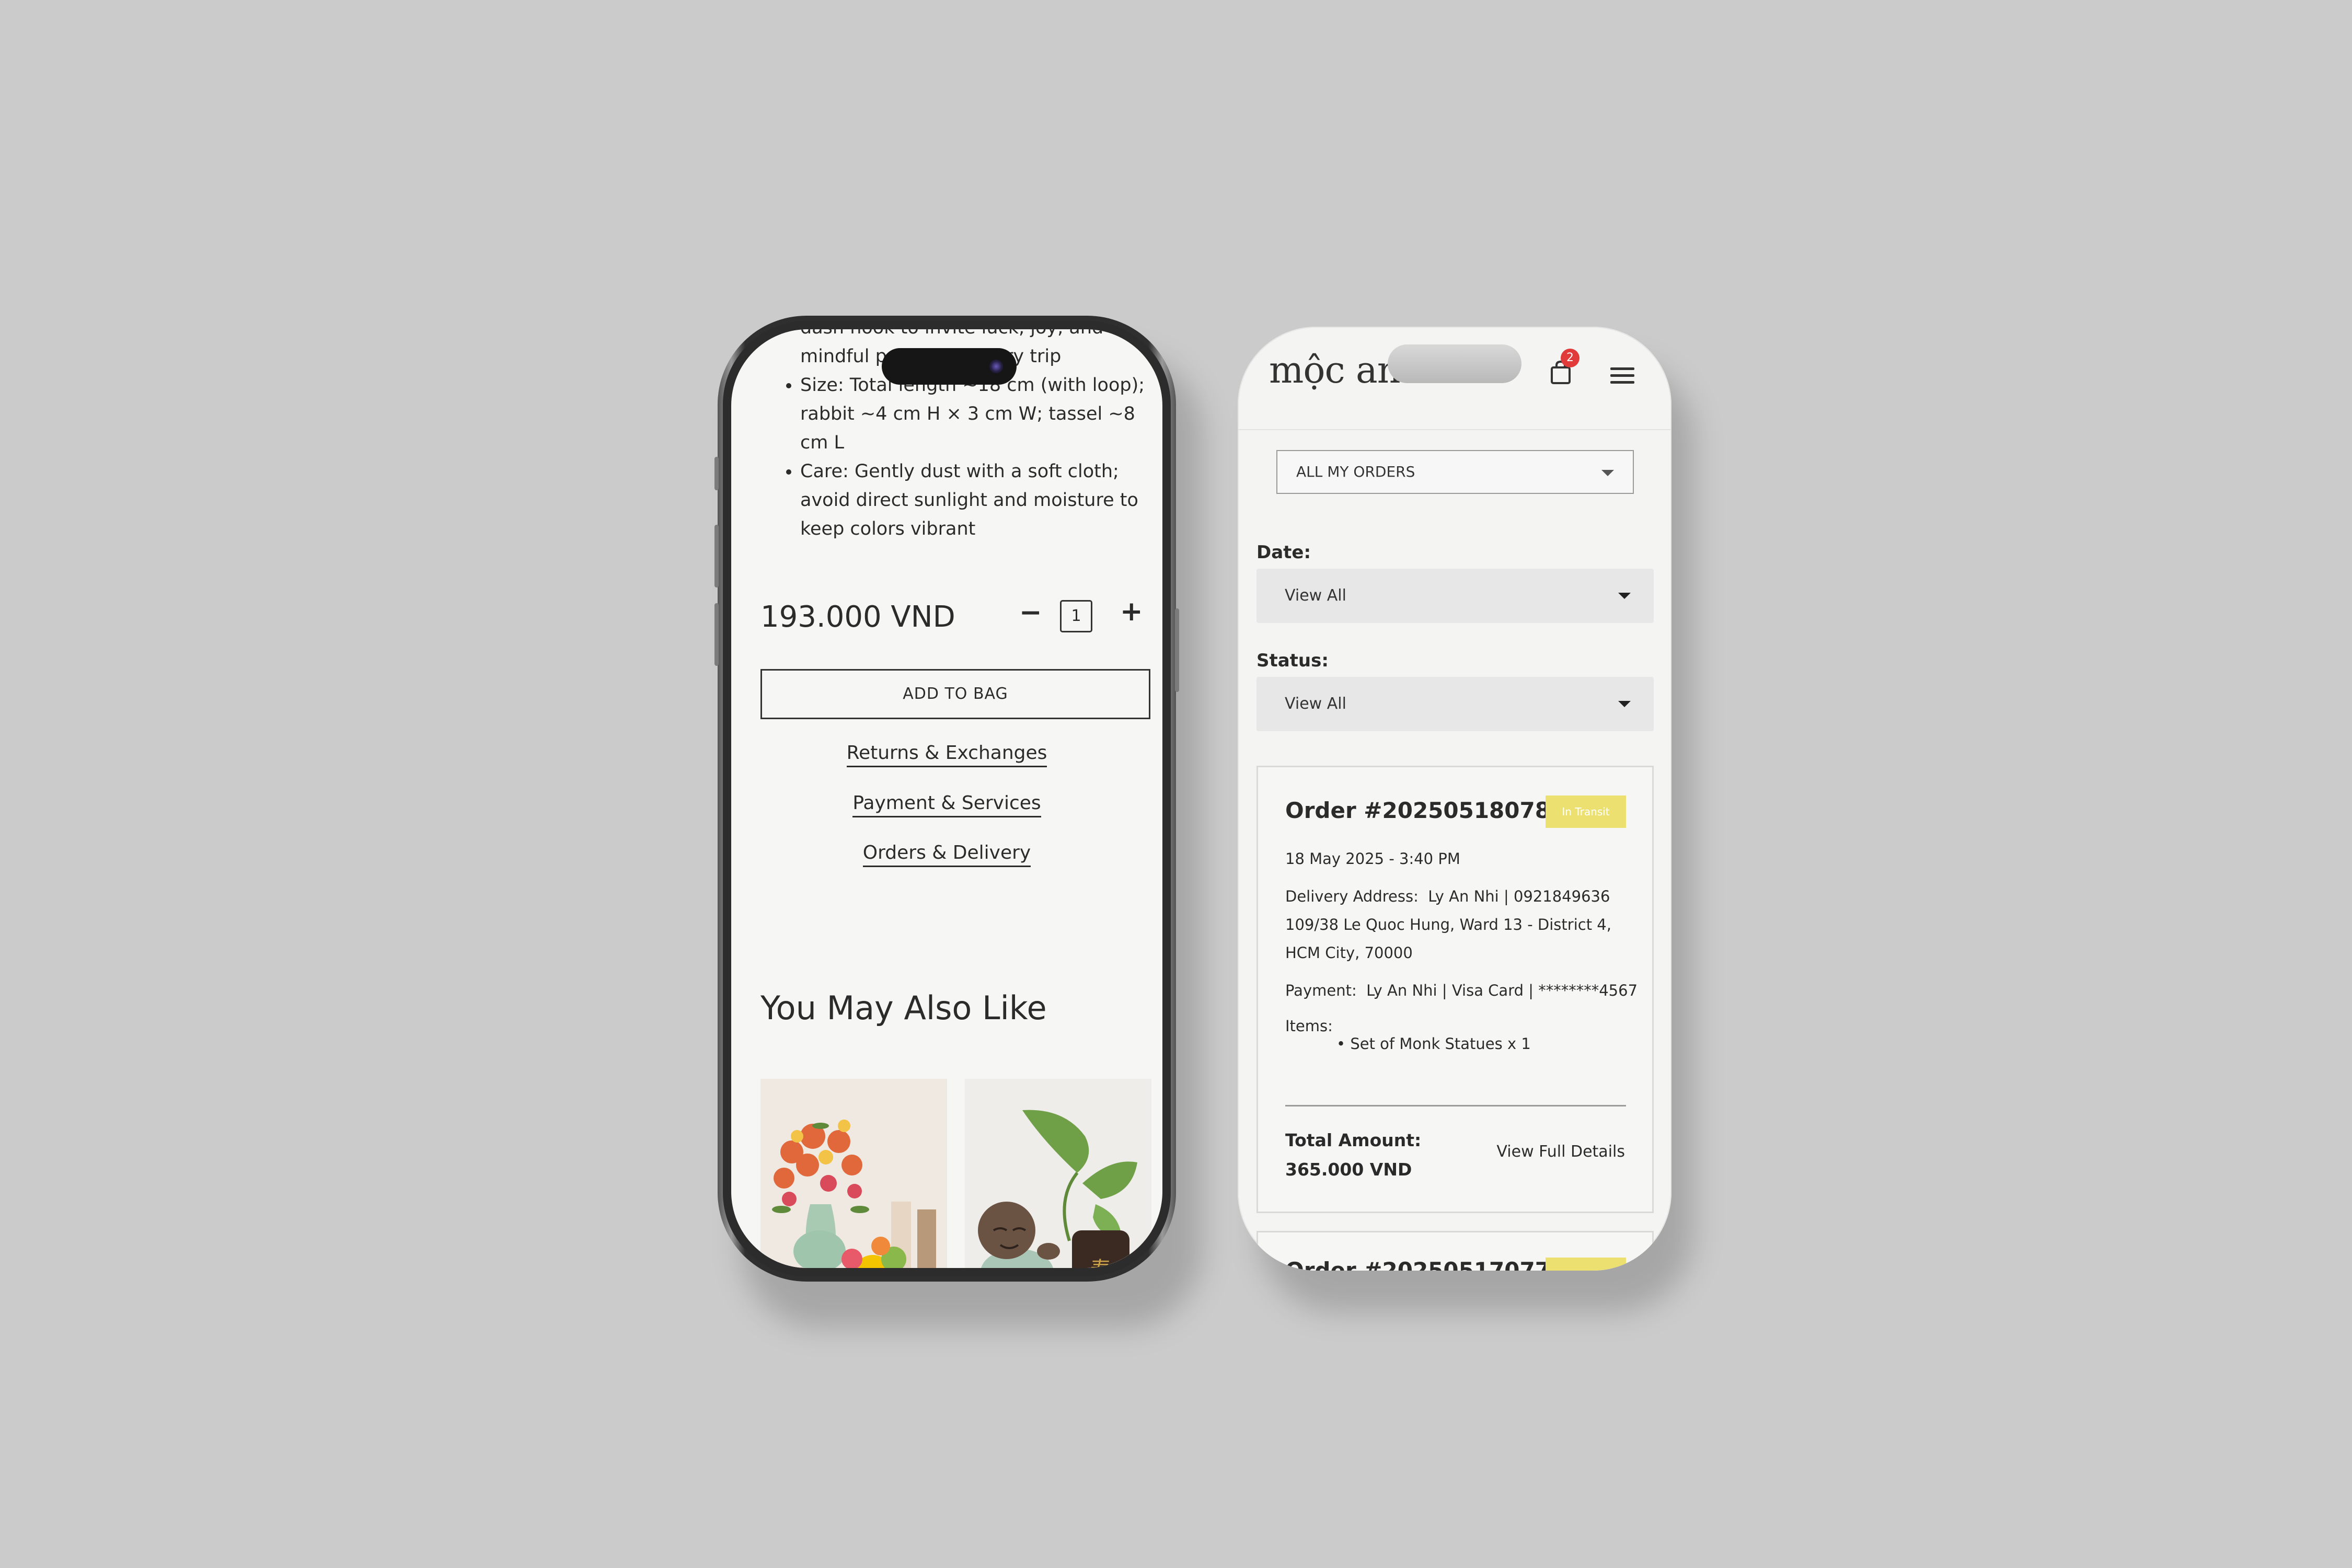 This screenshot has height=1568, width=2352. I want to click on flower-arrangement-image, so click(853, 1173).